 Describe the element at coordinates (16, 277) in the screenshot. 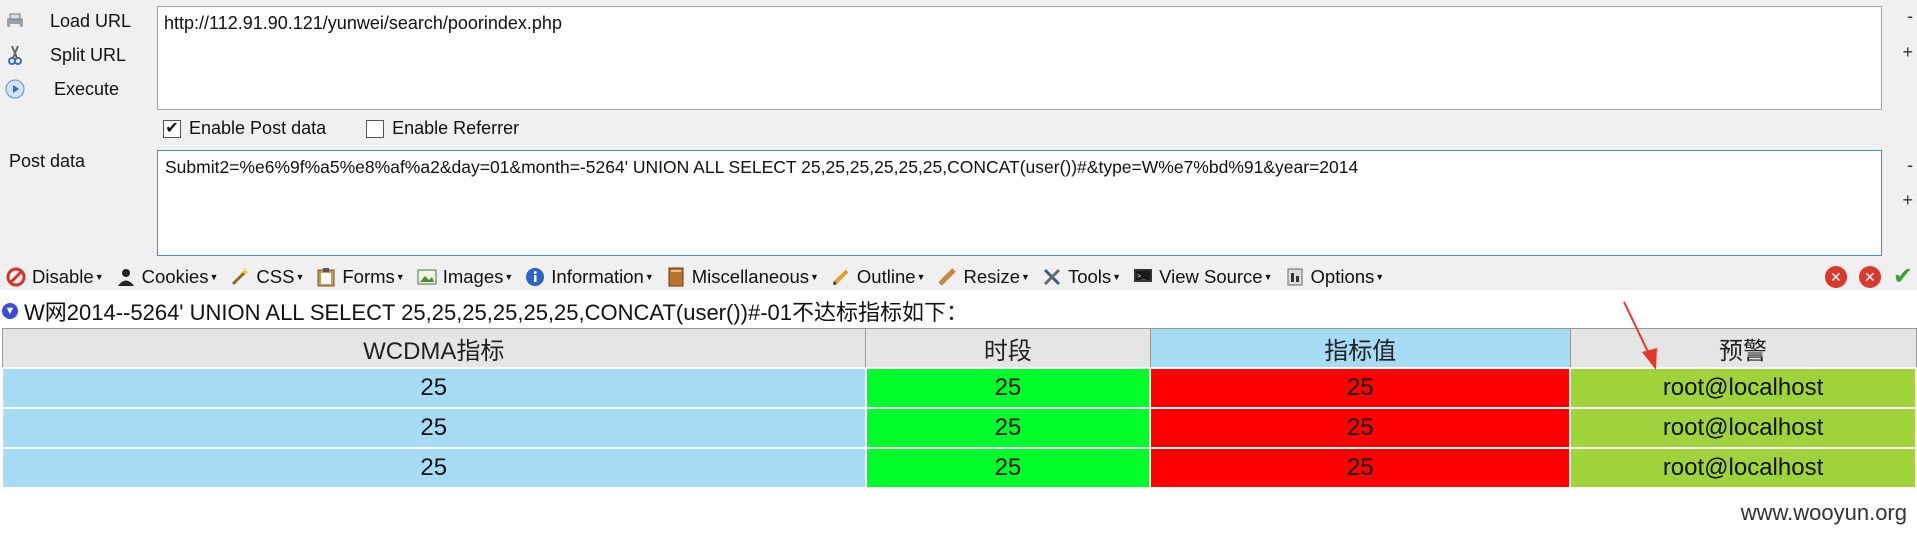

I see `disable-icon` at that location.